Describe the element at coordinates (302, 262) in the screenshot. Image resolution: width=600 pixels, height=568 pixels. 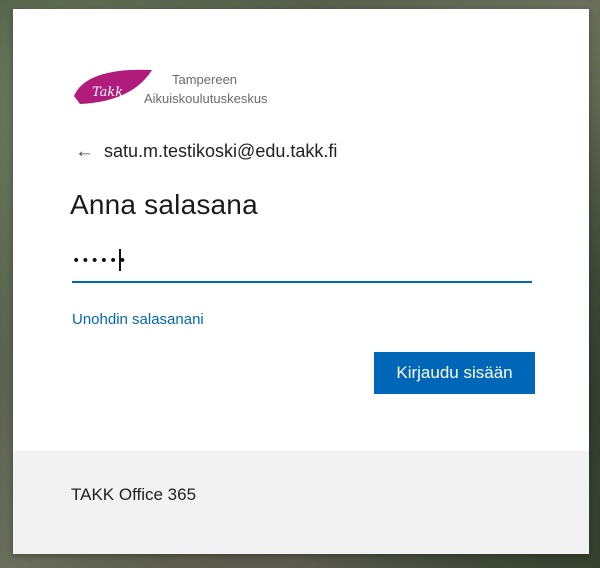
I see `password-input` at that location.